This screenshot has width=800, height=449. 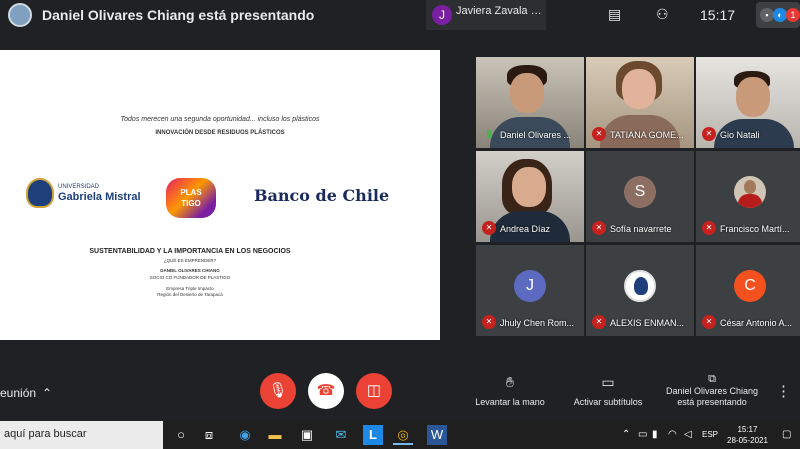 I want to click on chrome-icon: ◎, so click(x=403, y=435).